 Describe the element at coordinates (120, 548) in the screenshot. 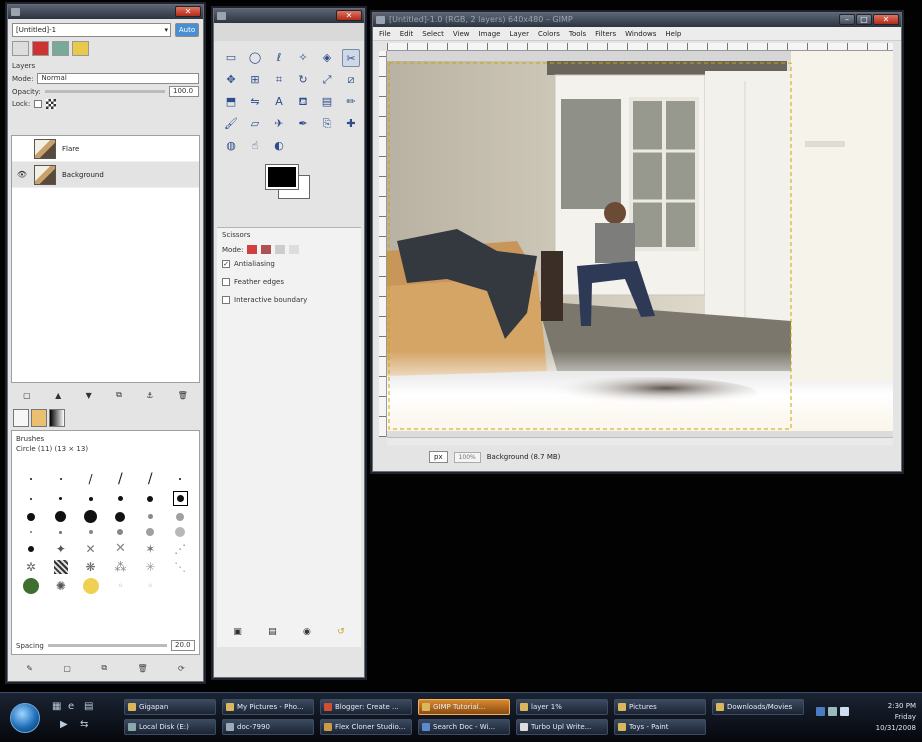

I see `brush-item: ✕` at that location.